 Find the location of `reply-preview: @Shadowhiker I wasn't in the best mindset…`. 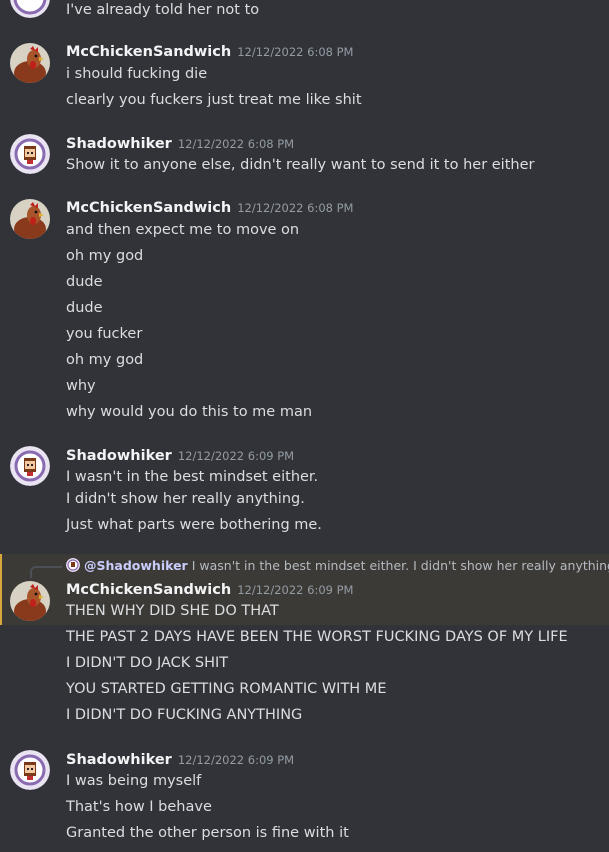

reply-preview: @Shadowhiker I wasn't in the best mindset… is located at coordinates (337, 566).